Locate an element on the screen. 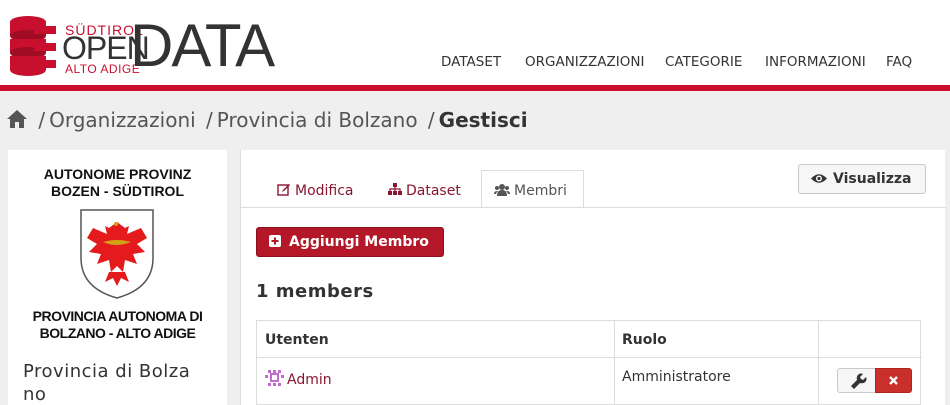 Image resolution: width=950 pixels, height=405 pixels. members-table: Utenten Ruolo Admin Amministratore is located at coordinates (589, 362).